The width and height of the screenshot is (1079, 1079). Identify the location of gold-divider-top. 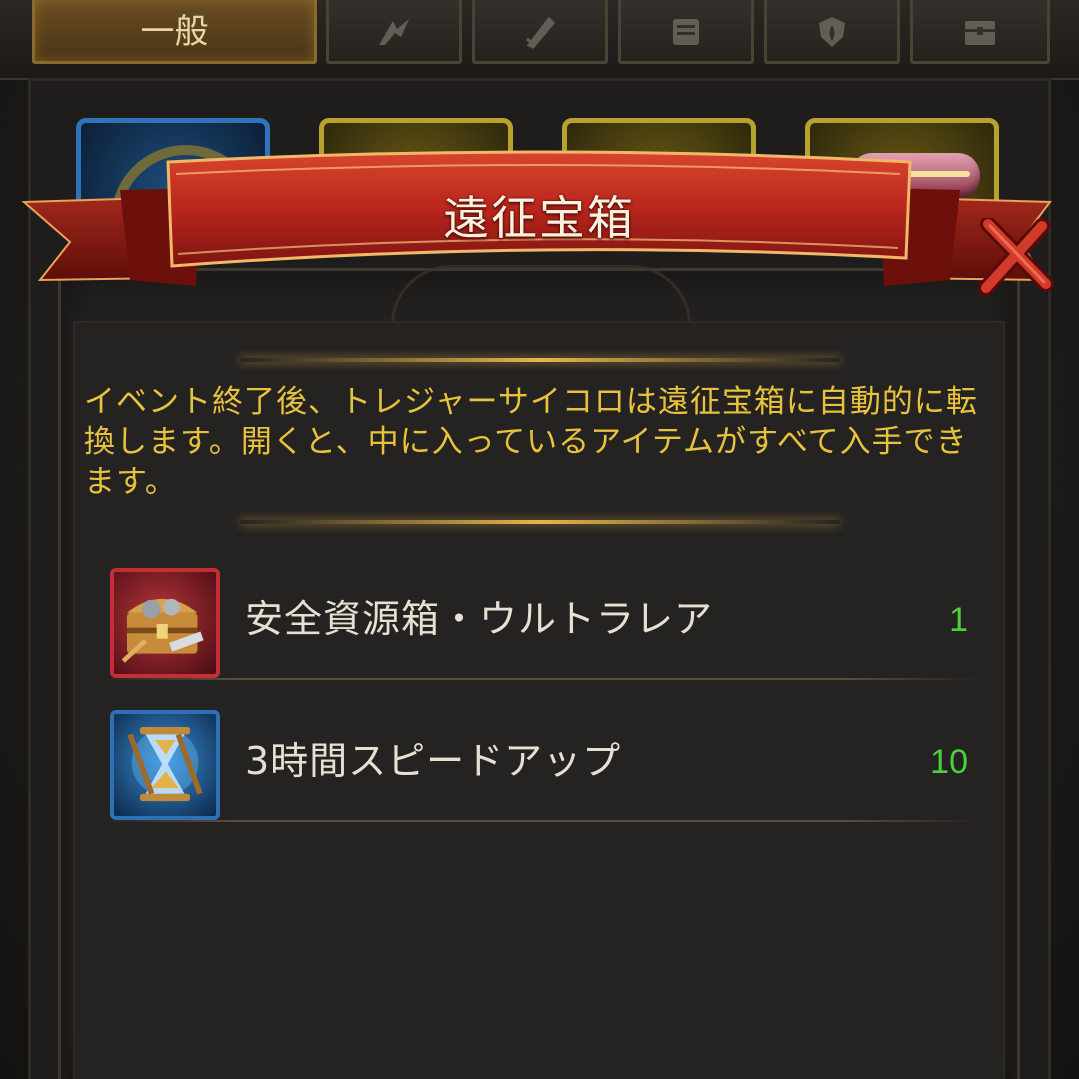
(540, 360).